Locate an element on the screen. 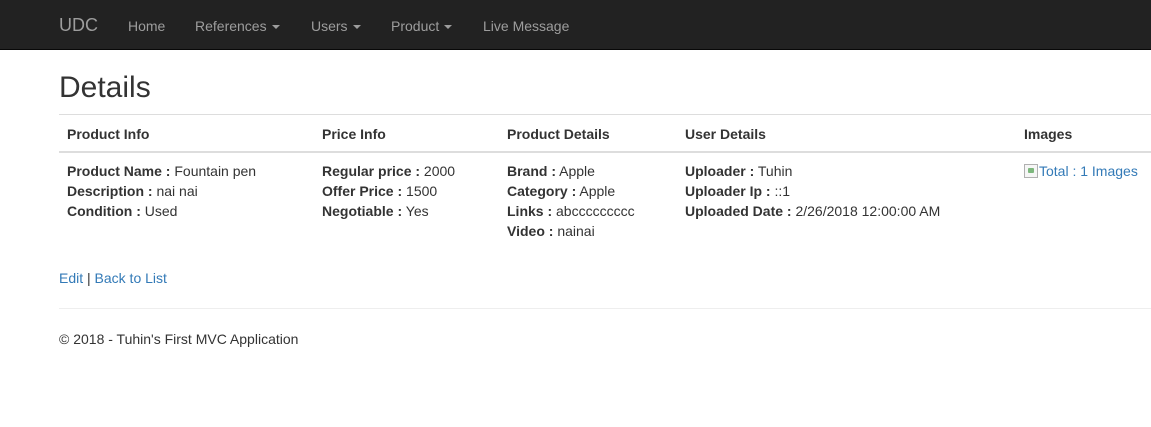  broken-image-icon is located at coordinates (1031, 171).